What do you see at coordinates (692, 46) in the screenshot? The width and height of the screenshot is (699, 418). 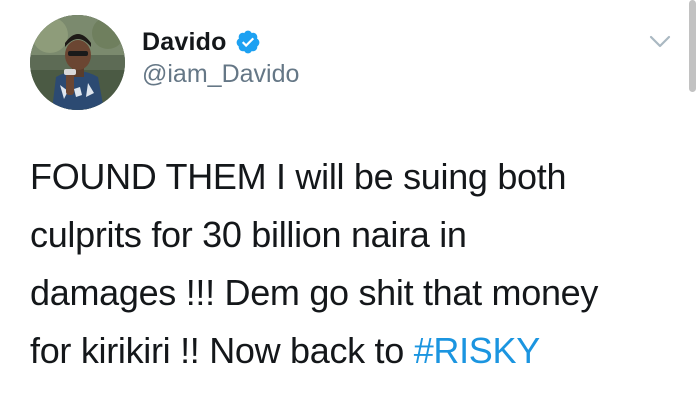 I see `scrollbar` at bounding box center [692, 46].